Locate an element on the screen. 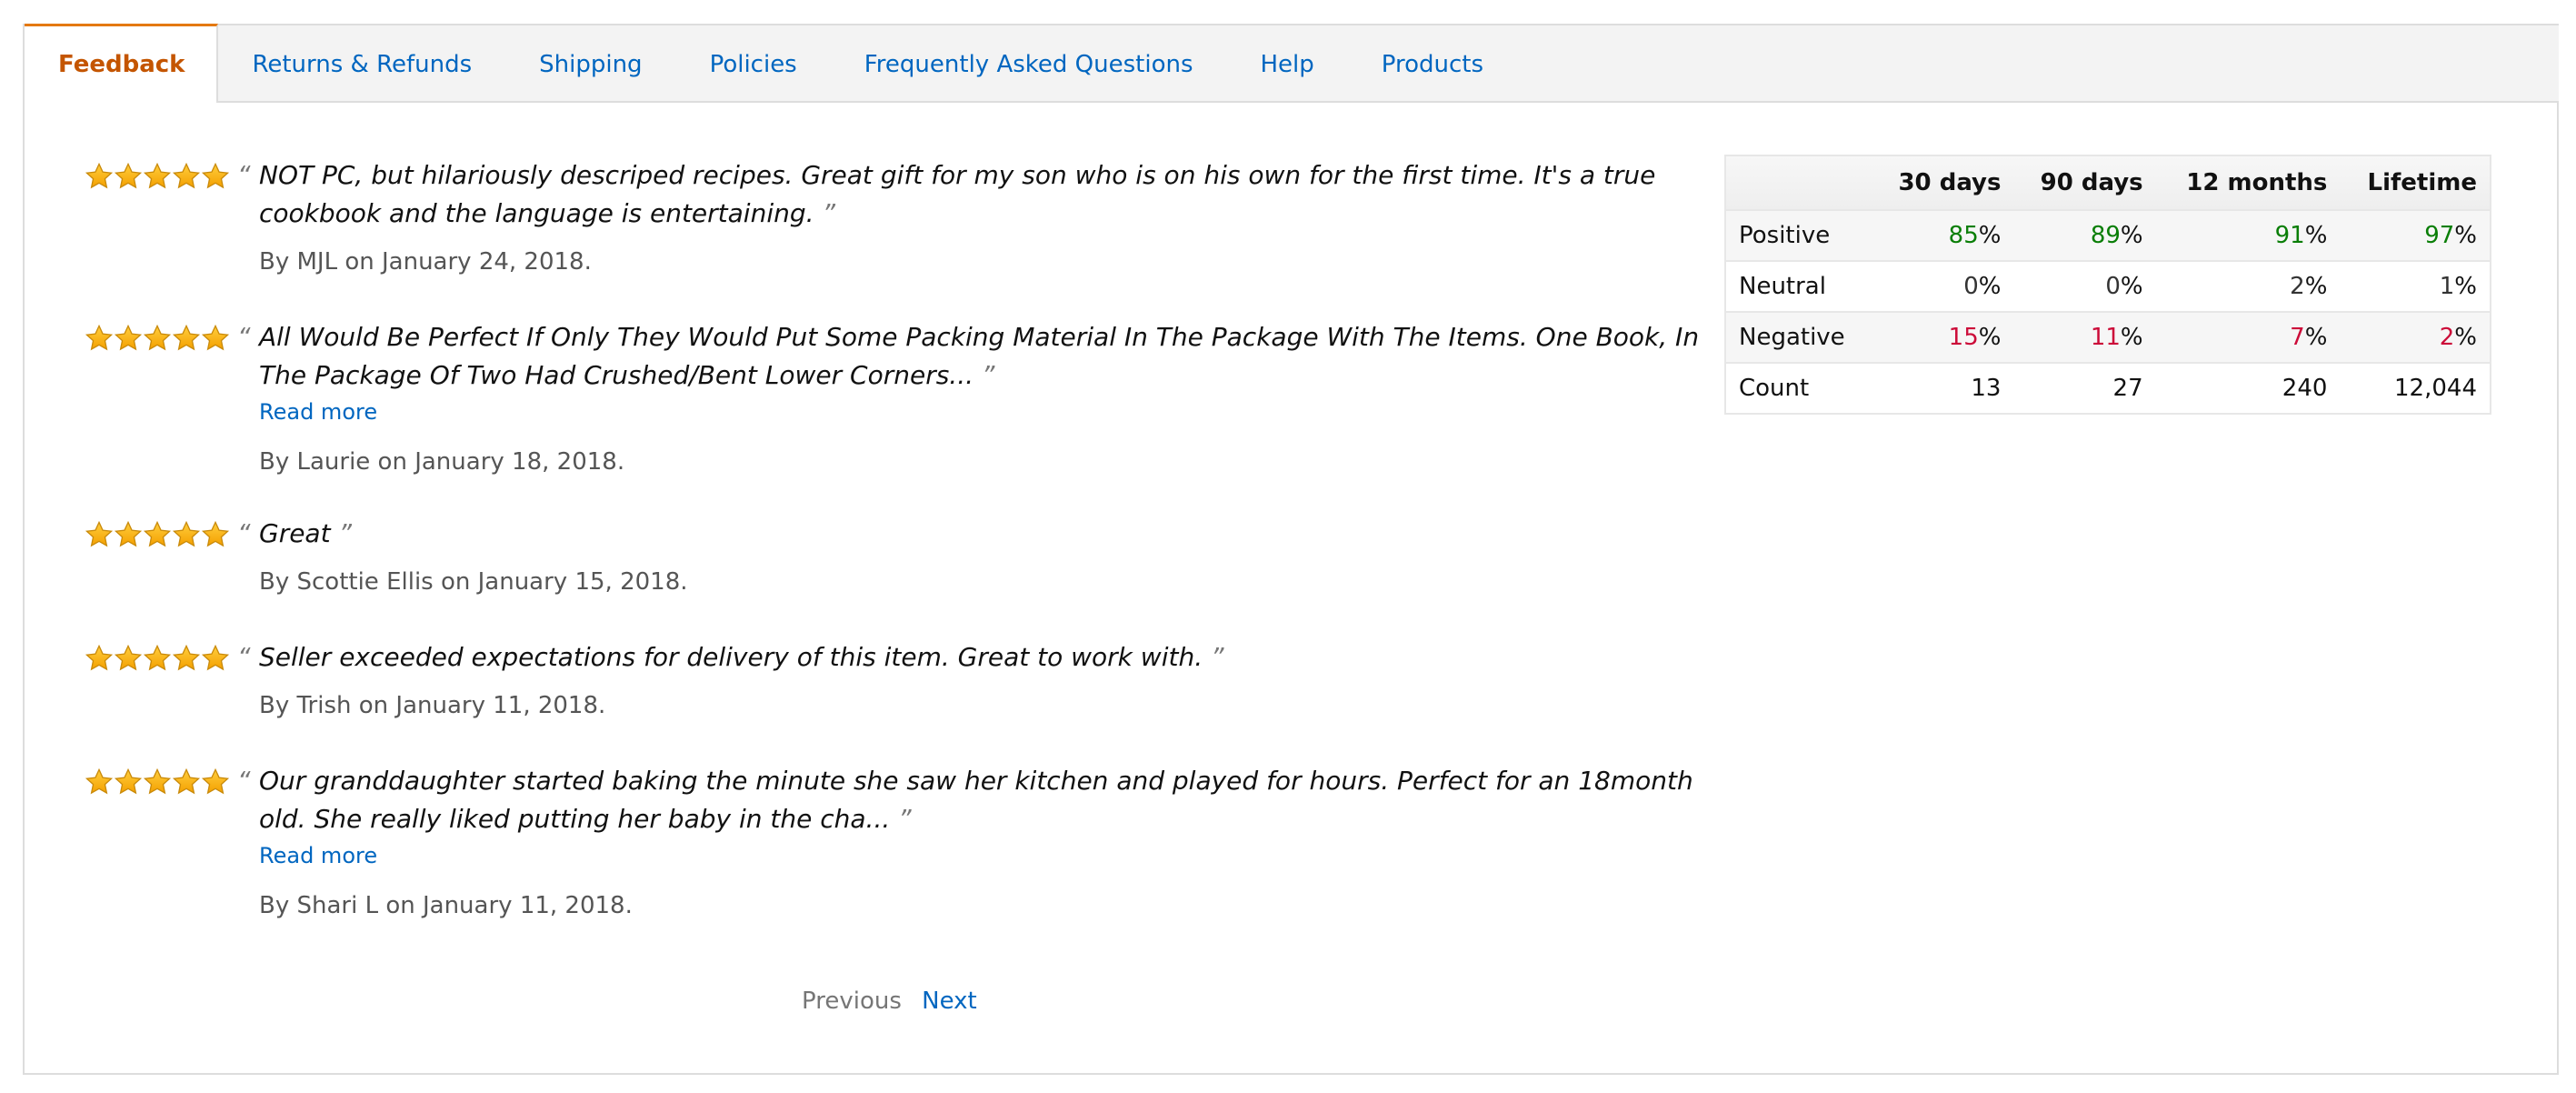 This screenshot has height=1093, width=2576. feedback-byline: By MJL on January 24, 2018. is located at coordinates (425, 262).